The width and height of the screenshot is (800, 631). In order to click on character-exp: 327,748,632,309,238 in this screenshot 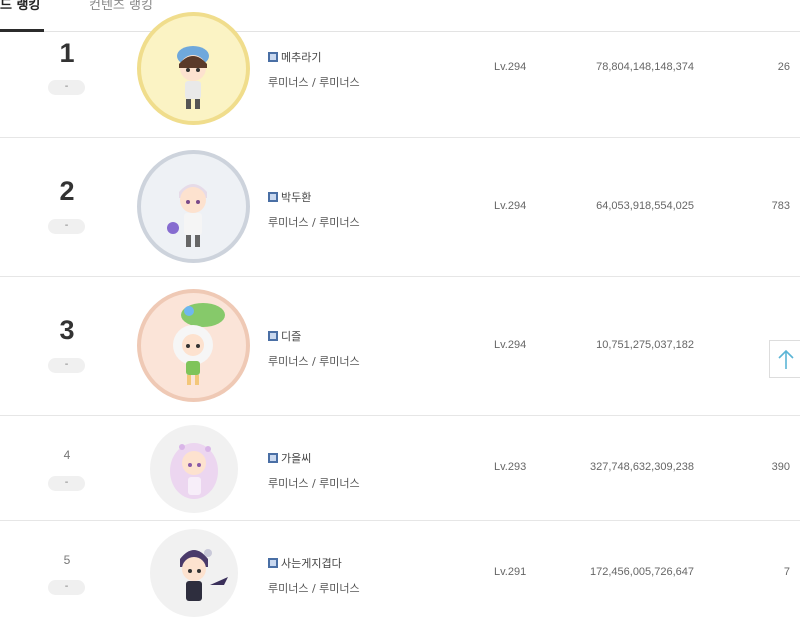, I will do `click(642, 467)`.